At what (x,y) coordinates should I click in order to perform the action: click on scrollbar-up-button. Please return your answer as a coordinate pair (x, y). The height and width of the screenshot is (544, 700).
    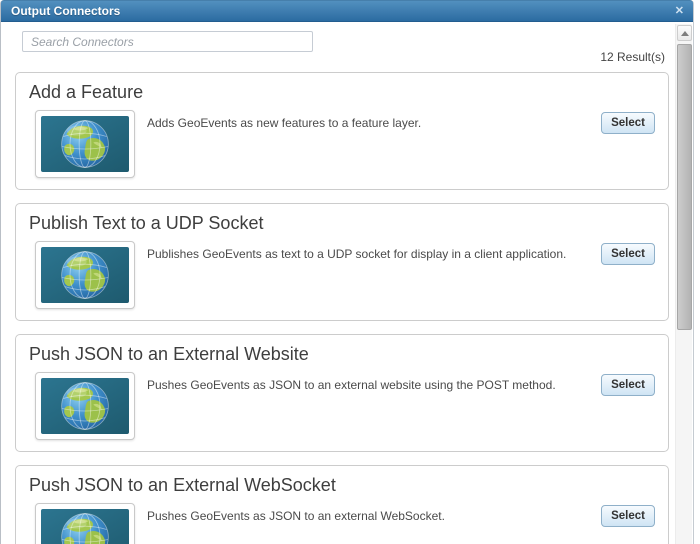
    Looking at the image, I should click on (684, 33).